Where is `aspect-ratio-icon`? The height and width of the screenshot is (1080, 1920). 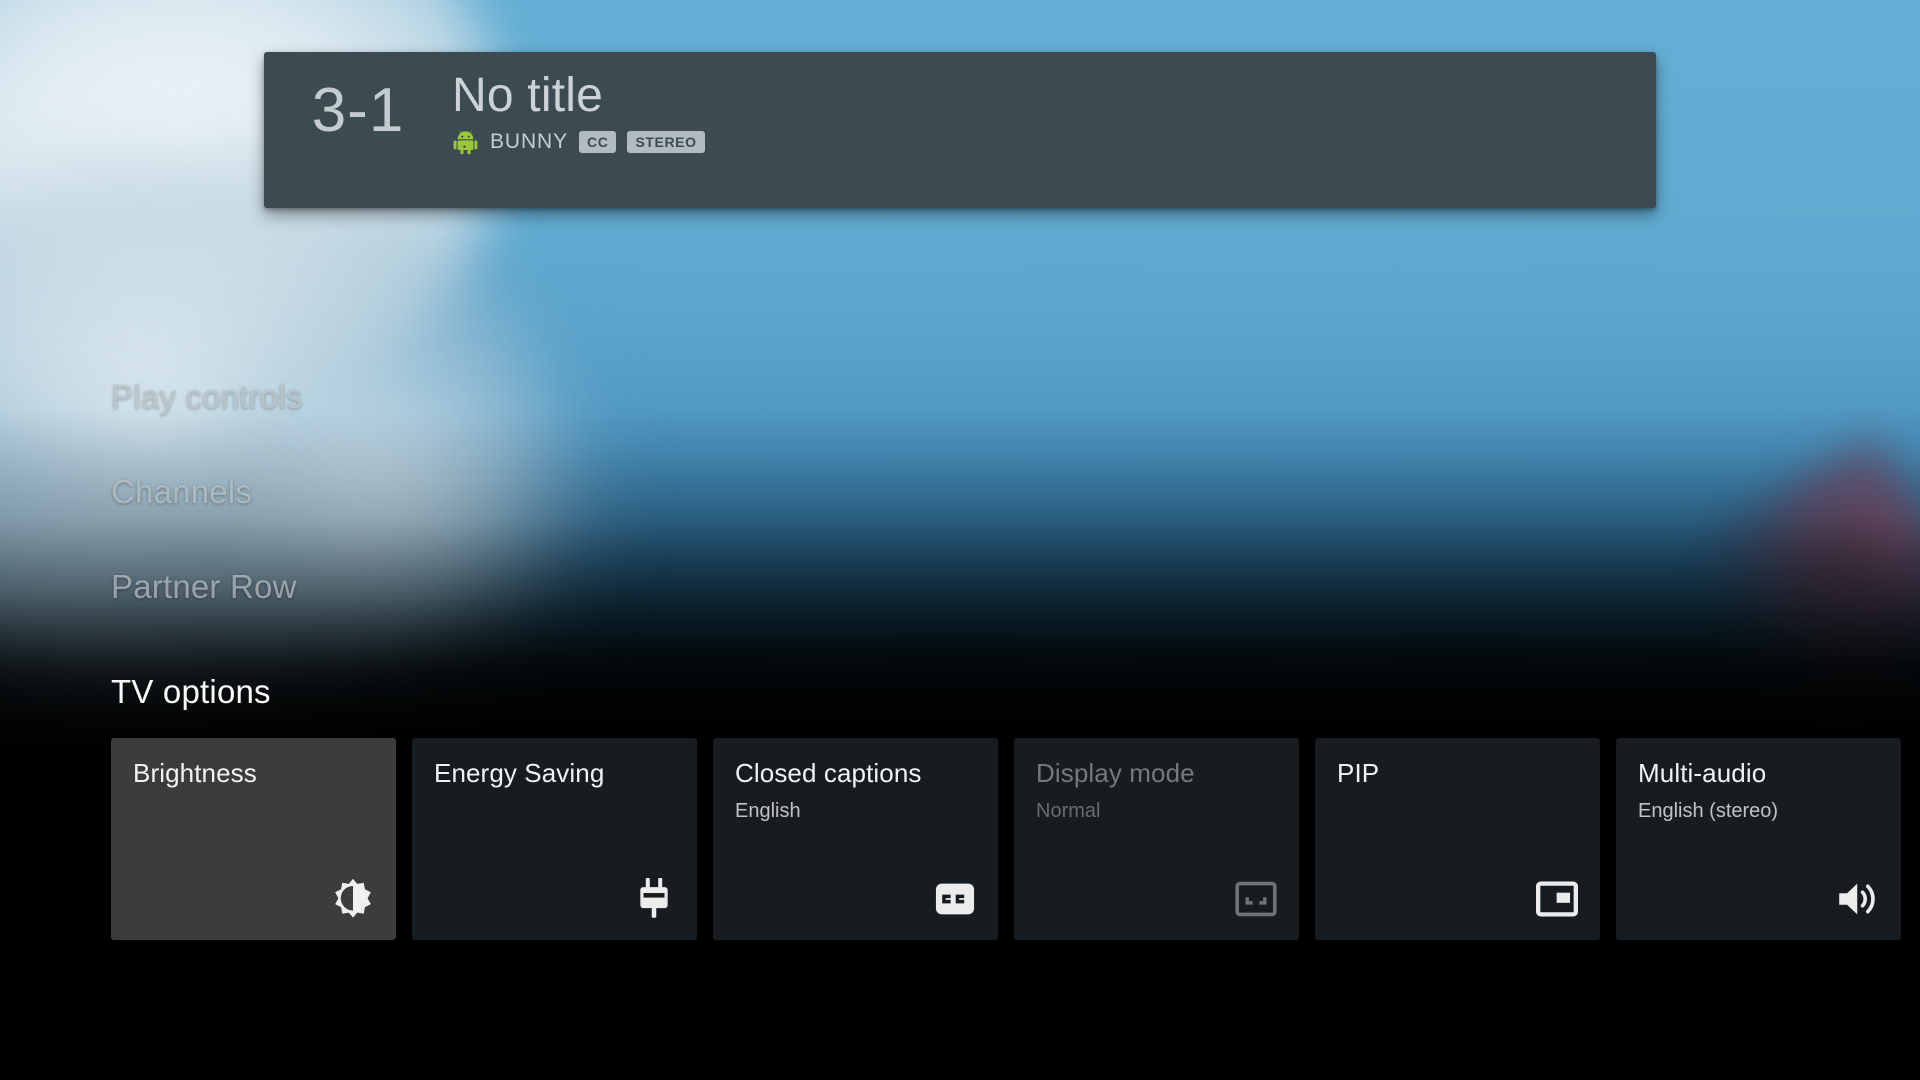 aspect-ratio-icon is located at coordinates (1256, 899).